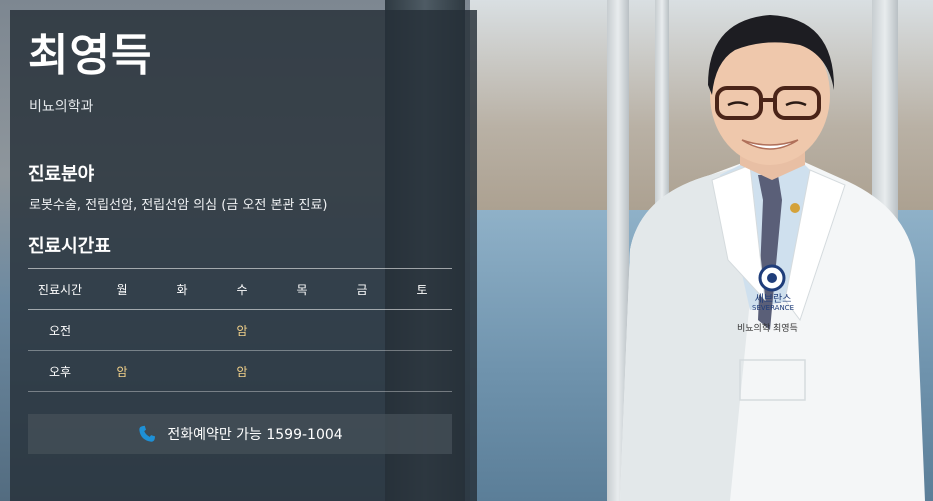 Image resolution: width=933 pixels, height=501 pixels. What do you see at coordinates (302, 289) in the screenshot?
I see `schedule-header-thu: 목` at bounding box center [302, 289].